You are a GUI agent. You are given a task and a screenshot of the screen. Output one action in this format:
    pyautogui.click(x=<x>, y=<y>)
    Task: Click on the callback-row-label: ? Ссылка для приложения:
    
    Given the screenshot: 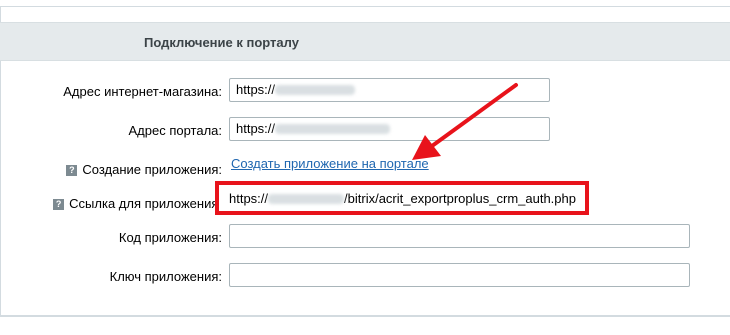 What is the action you would take?
    pyautogui.click(x=137, y=203)
    